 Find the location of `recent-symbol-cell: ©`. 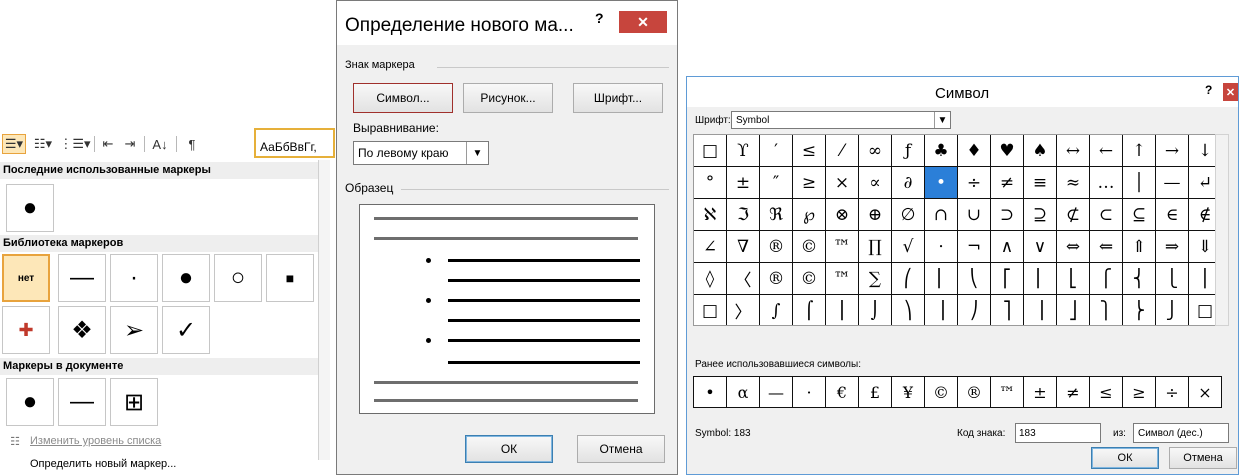

recent-symbol-cell: © is located at coordinates (941, 392).